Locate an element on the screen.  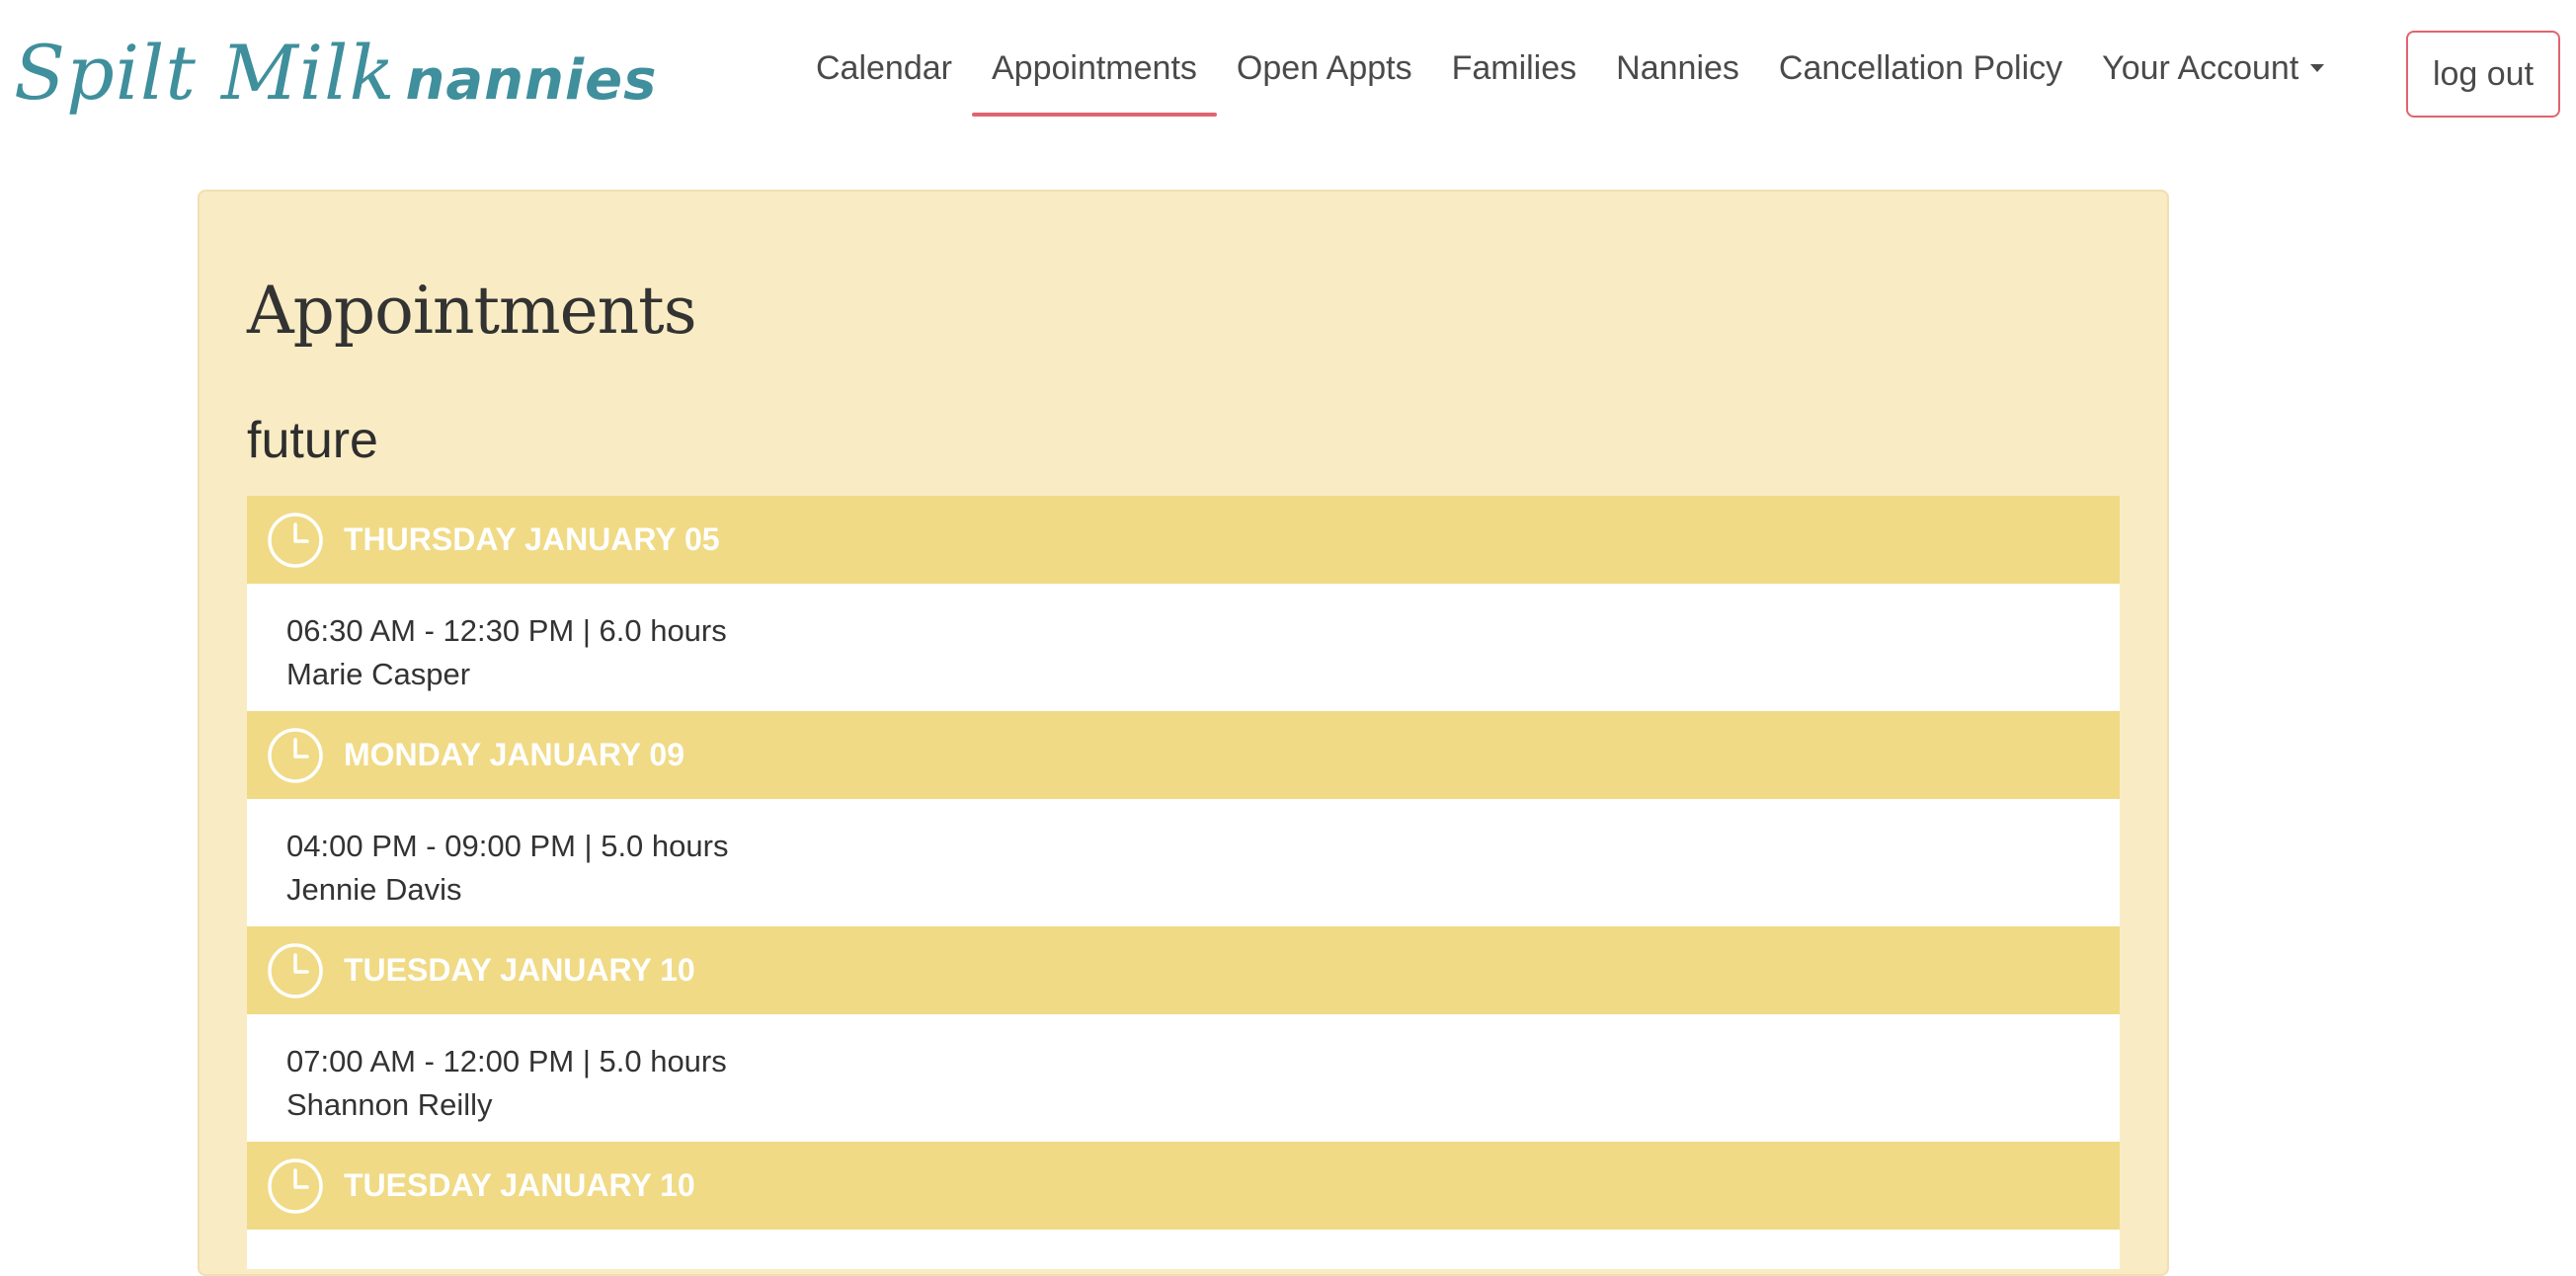
appointment-time: 04:00 PM - 09:00 PM | 5.0 hours is located at coordinates (507, 846).